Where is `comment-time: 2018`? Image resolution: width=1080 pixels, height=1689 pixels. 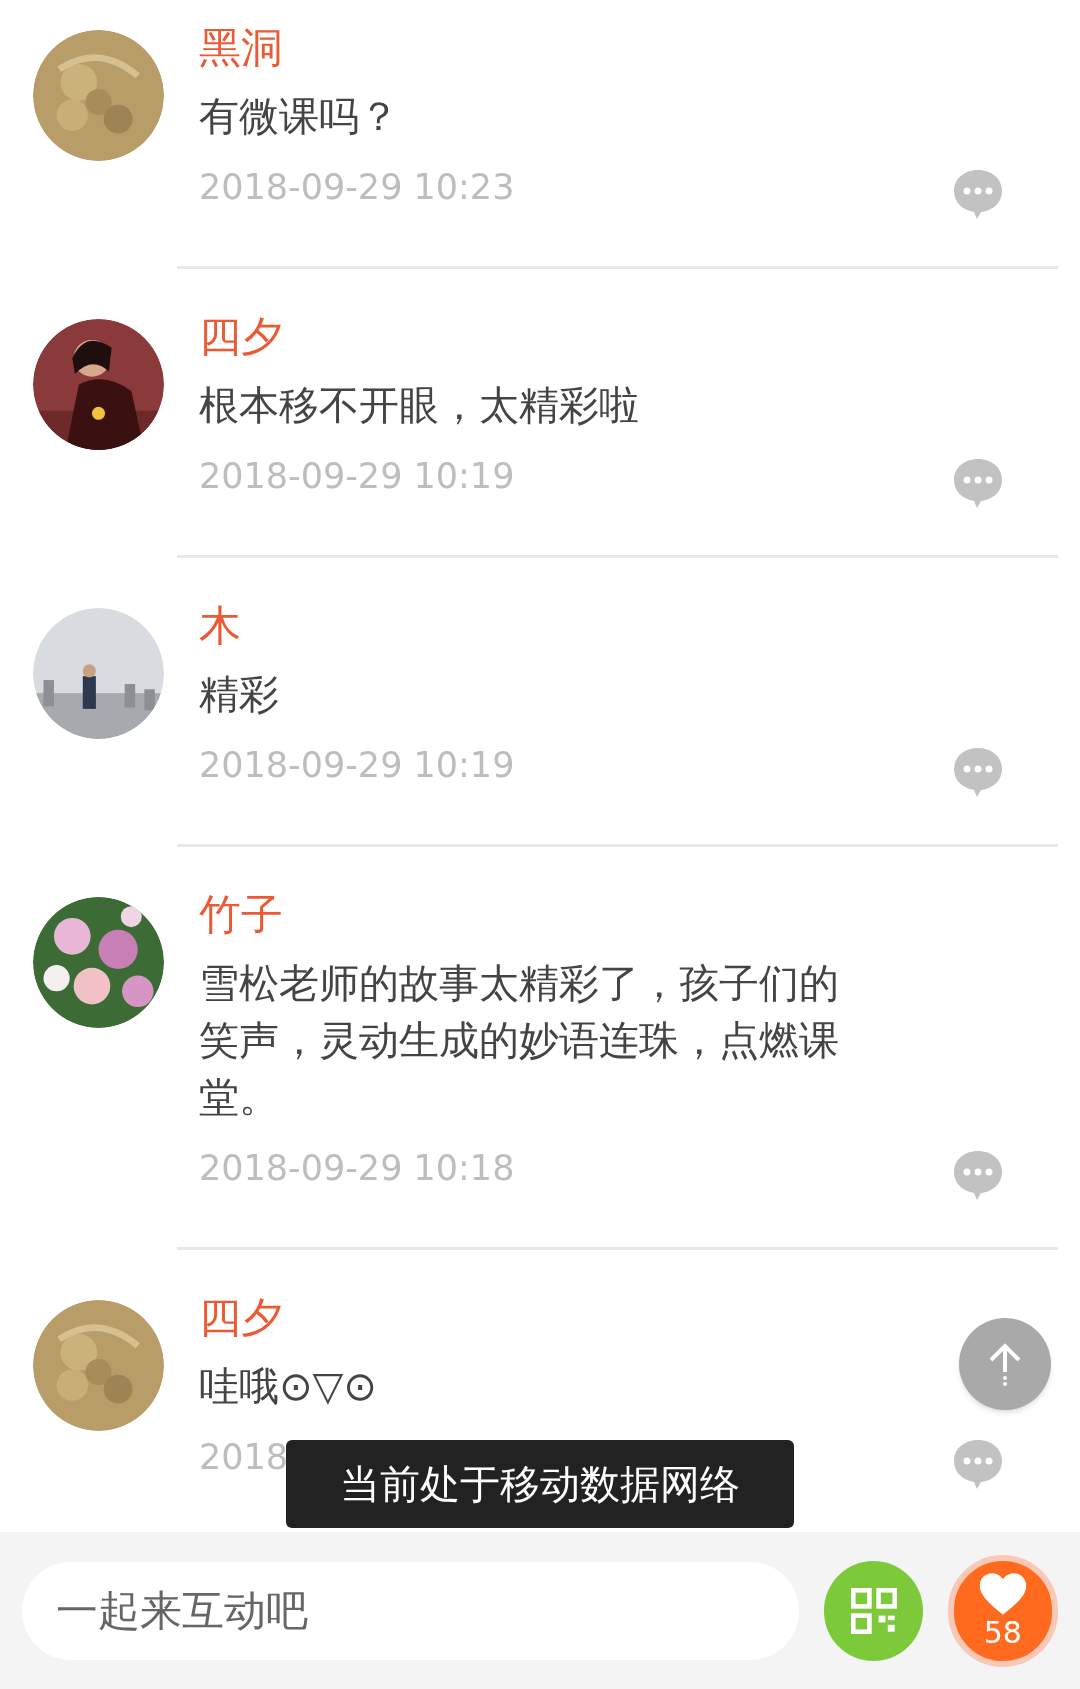
comment-time: 2018 is located at coordinates (244, 1457).